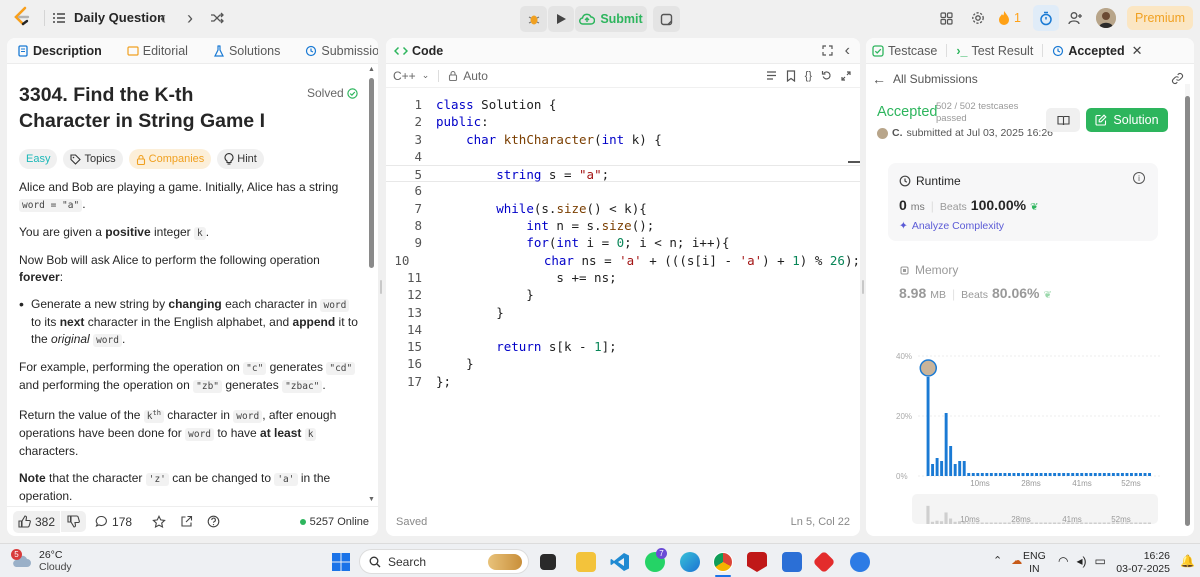 Image resolution: width=1200 pixels, height=577 pixels. I want to click on link-icon, so click(1177, 78).